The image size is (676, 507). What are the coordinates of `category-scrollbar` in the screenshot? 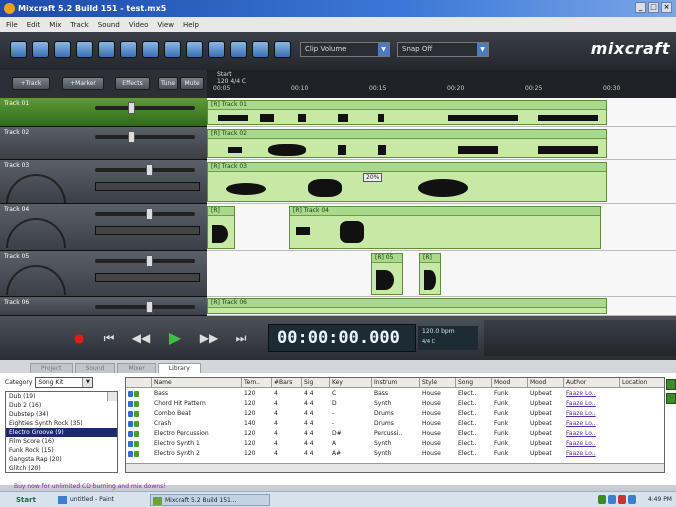 It's located at (112, 396).